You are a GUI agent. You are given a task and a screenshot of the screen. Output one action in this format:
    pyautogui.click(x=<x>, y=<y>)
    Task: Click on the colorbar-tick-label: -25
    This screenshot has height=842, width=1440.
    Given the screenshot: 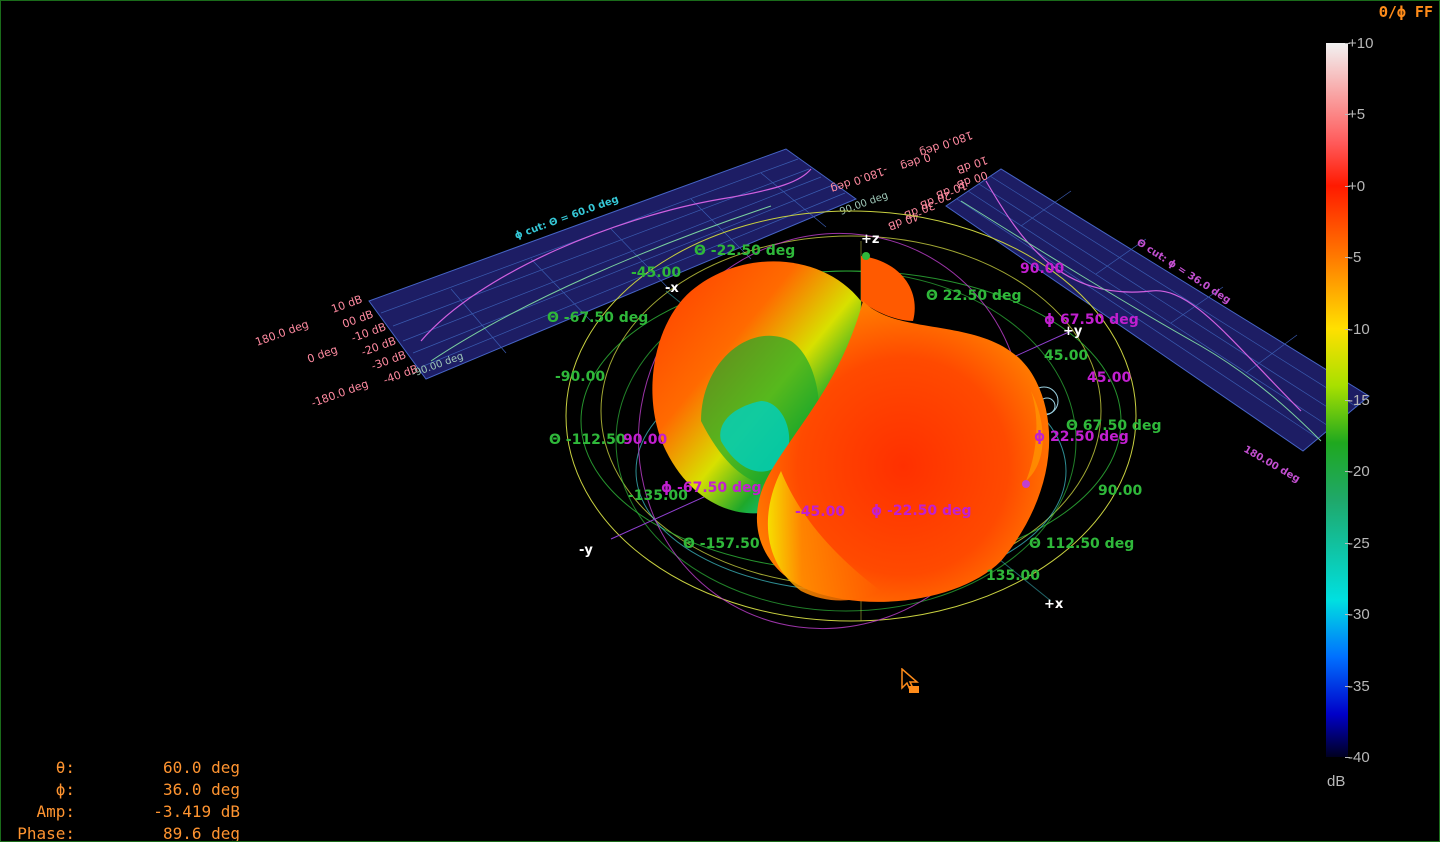 What is the action you would take?
    pyautogui.click(x=1359, y=543)
    